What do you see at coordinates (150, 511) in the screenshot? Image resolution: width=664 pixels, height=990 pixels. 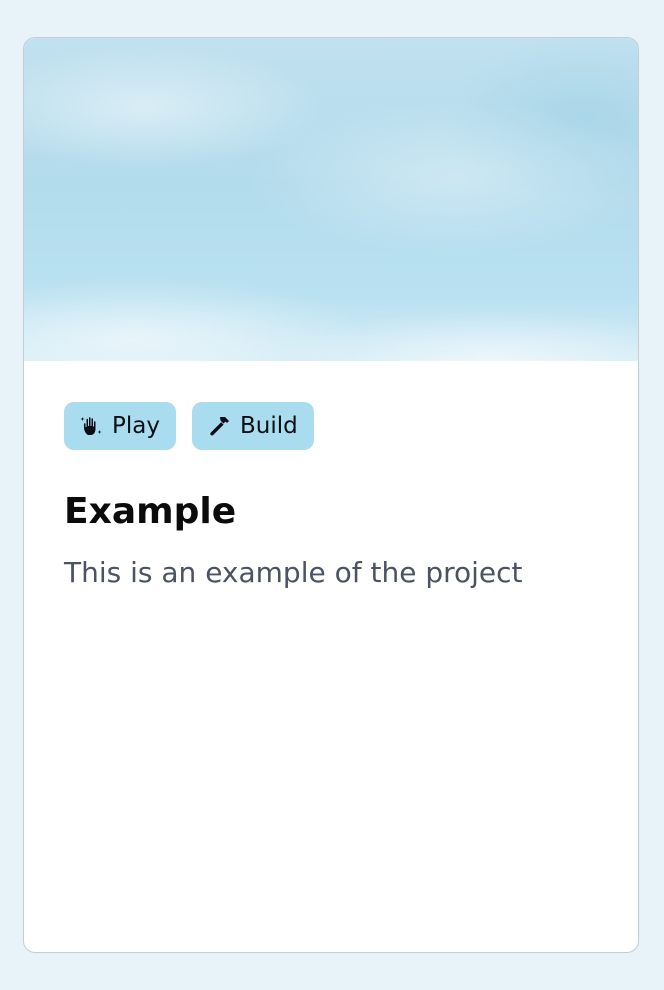 I see `project-title: Example` at bounding box center [150, 511].